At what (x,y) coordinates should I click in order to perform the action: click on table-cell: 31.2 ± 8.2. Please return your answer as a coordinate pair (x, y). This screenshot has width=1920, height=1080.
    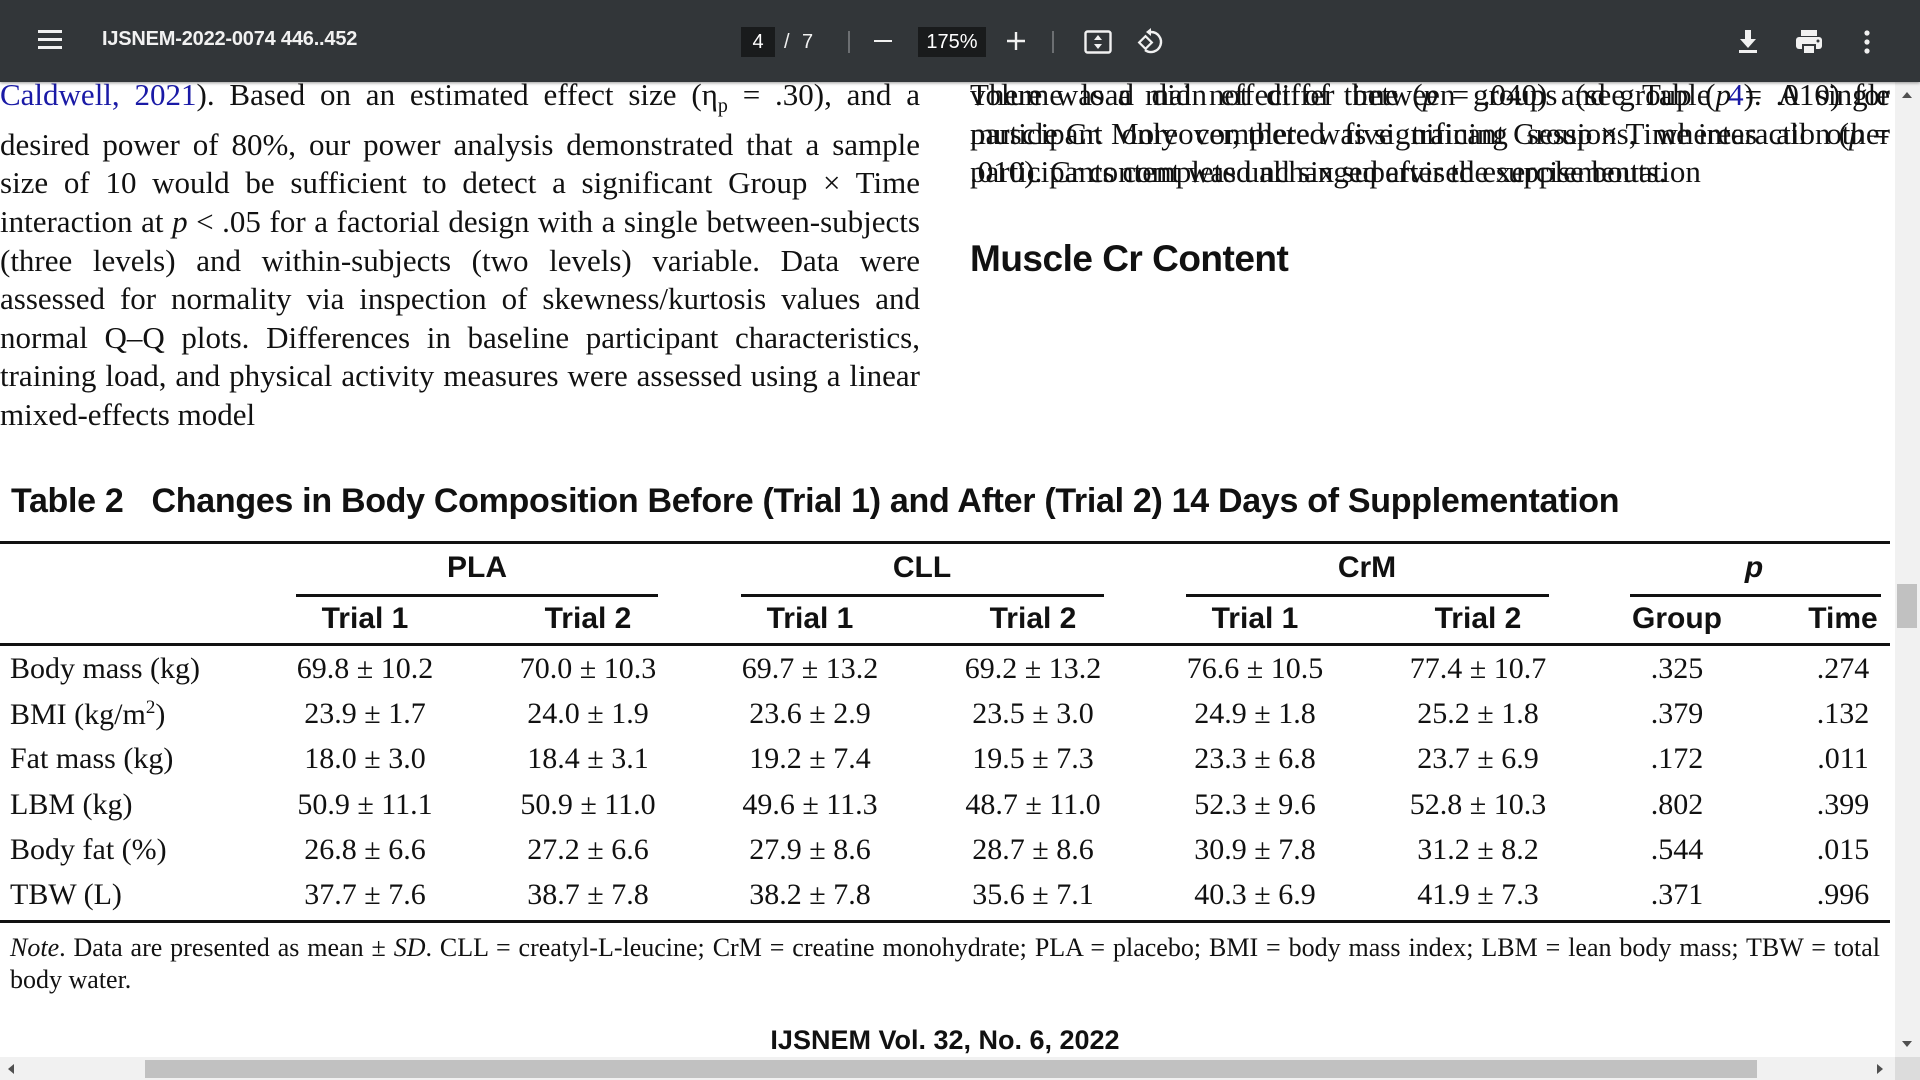
    Looking at the image, I should click on (1478, 849).